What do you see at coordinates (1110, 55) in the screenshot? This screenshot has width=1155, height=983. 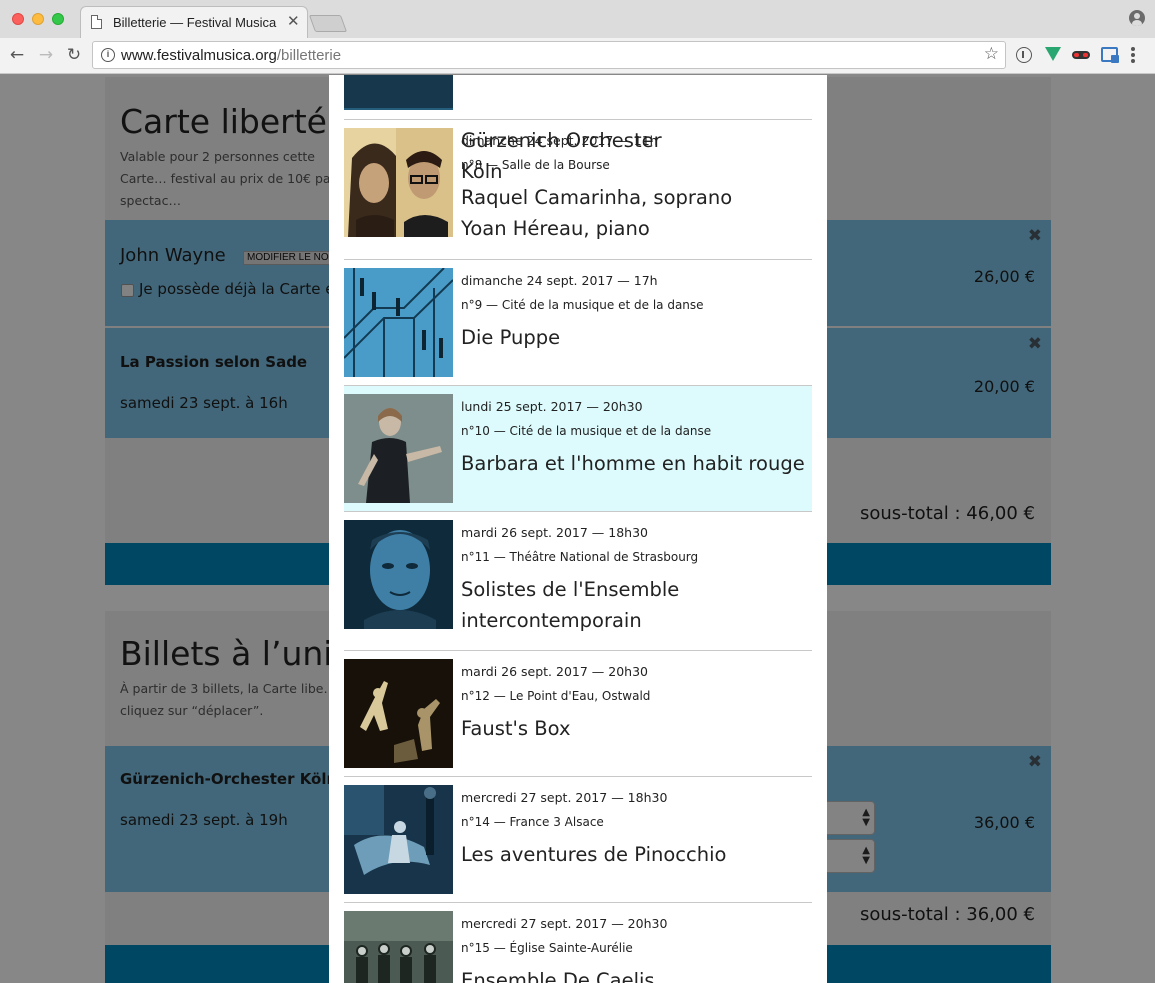 I see `screenshot-extension-icon` at bounding box center [1110, 55].